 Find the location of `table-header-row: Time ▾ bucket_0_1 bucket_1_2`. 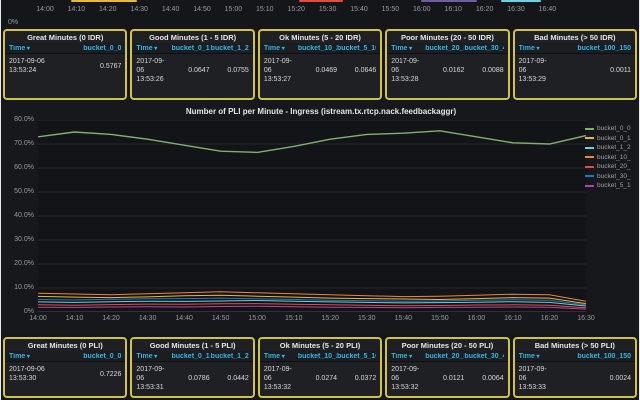

table-header-row: Time ▾ bucket_0_1 bucket_1_2 is located at coordinates (192, 48).